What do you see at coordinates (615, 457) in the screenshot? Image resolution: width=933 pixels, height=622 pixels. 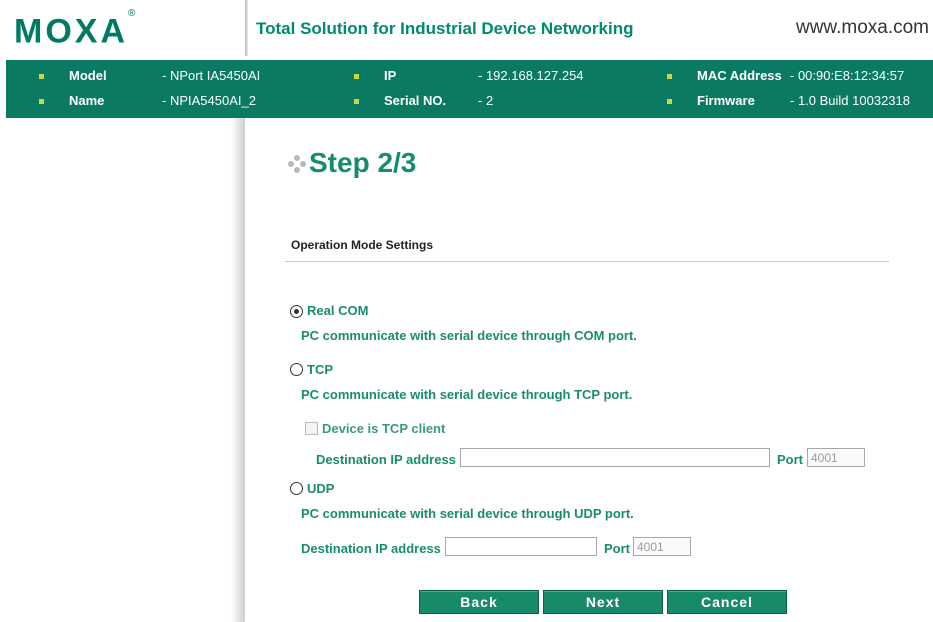 I see `tcp-dest-ip-input` at bounding box center [615, 457].